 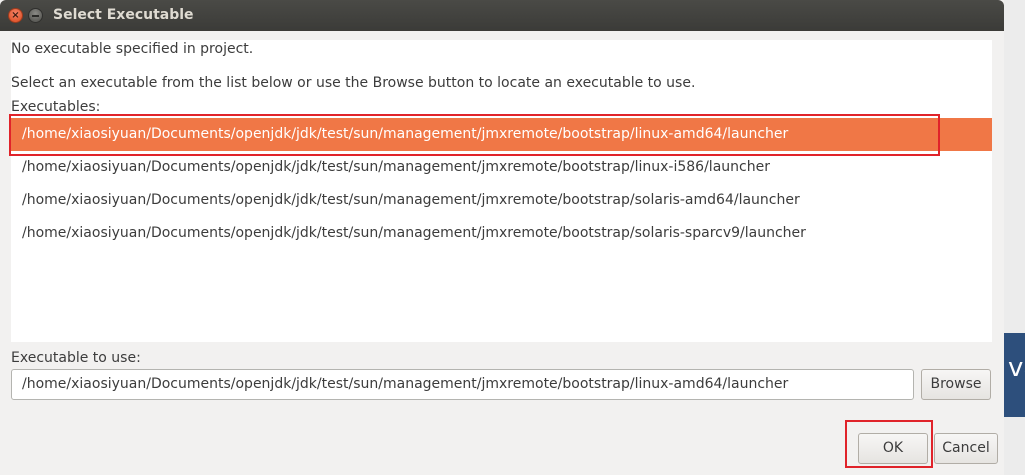 What do you see at coordinates (76, 358) in the screenshot?
I see `executable-to-use-label: Executable to use:` at bounding box center [76, 358].